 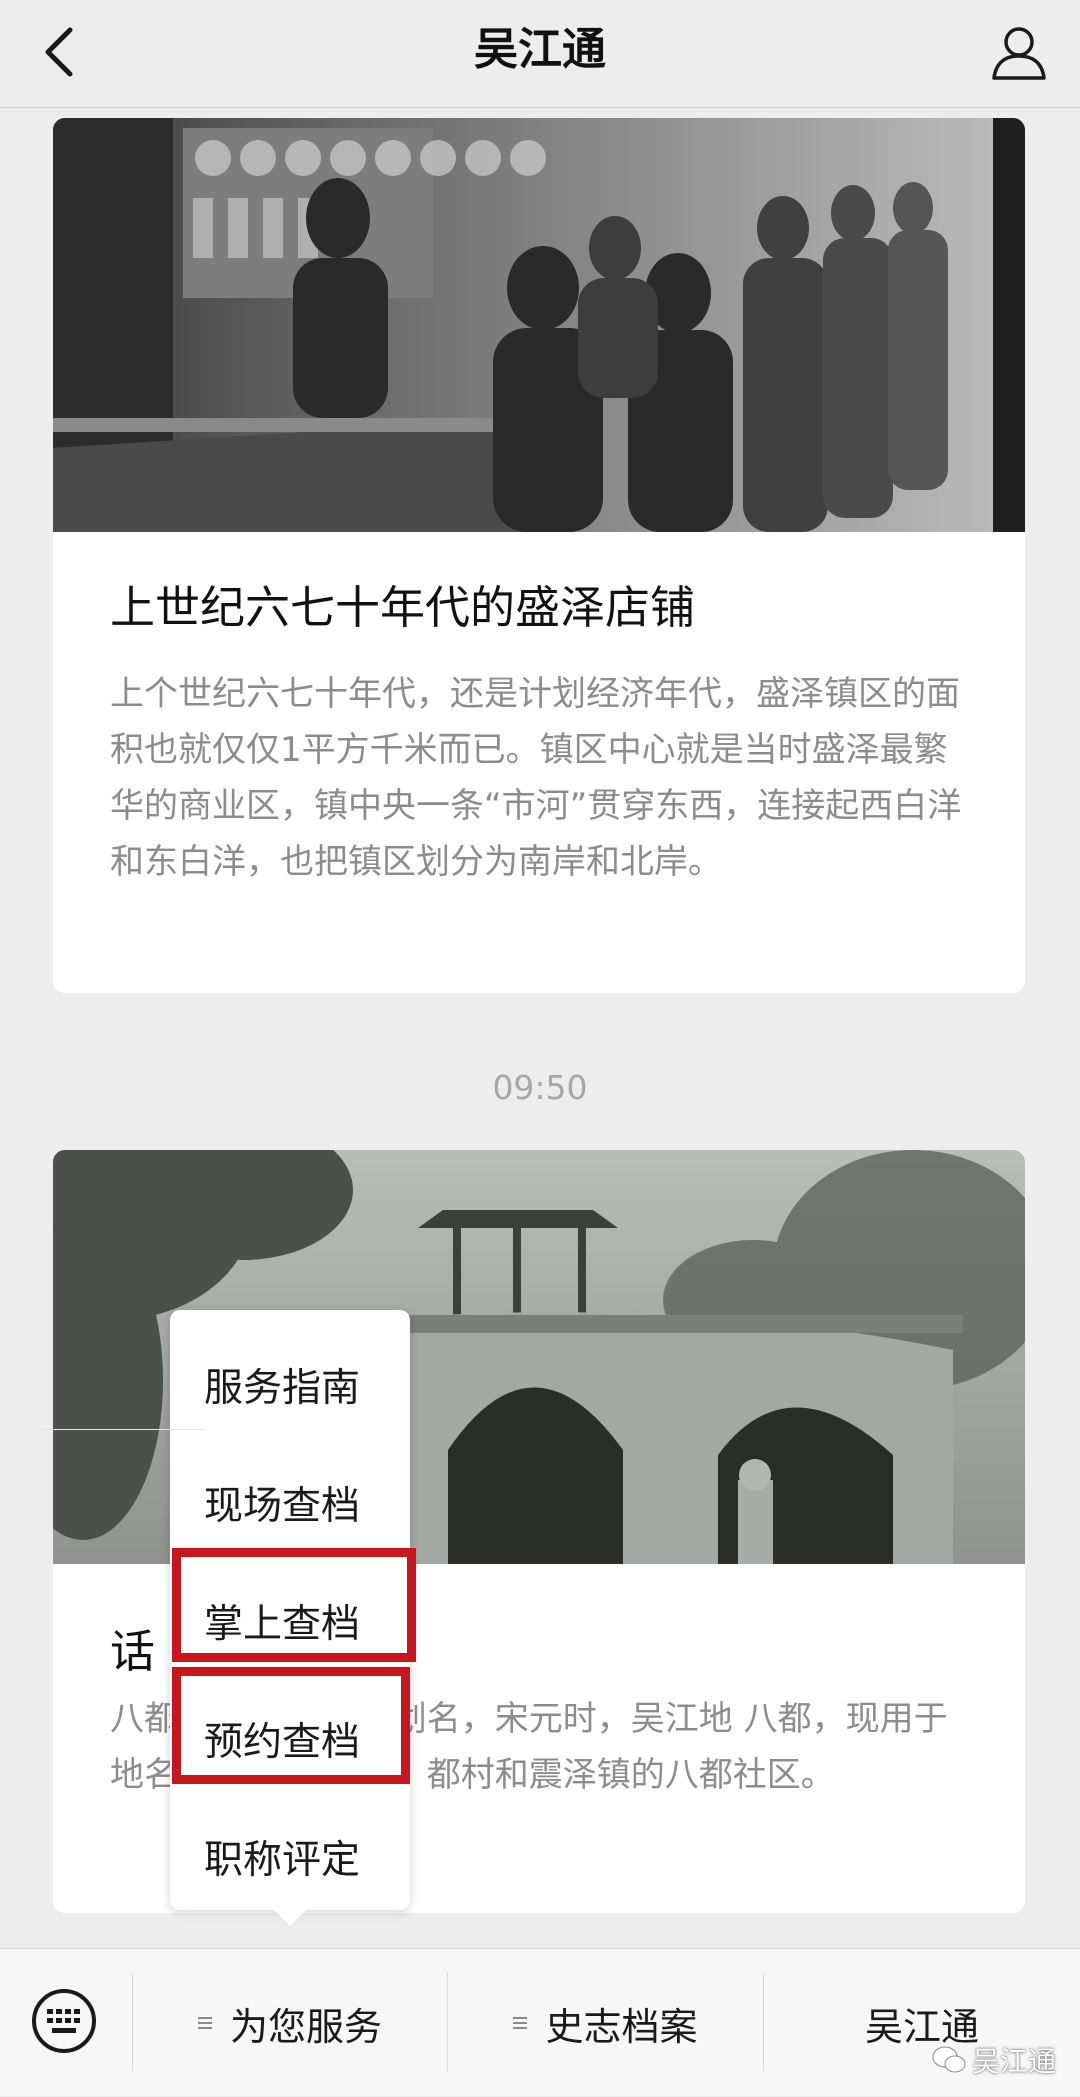 What do you see at coordinates (290, 1385) in the screenshot?
I see `menu-item-service-guide: 服务指南` at bounding box center [290, 1385].